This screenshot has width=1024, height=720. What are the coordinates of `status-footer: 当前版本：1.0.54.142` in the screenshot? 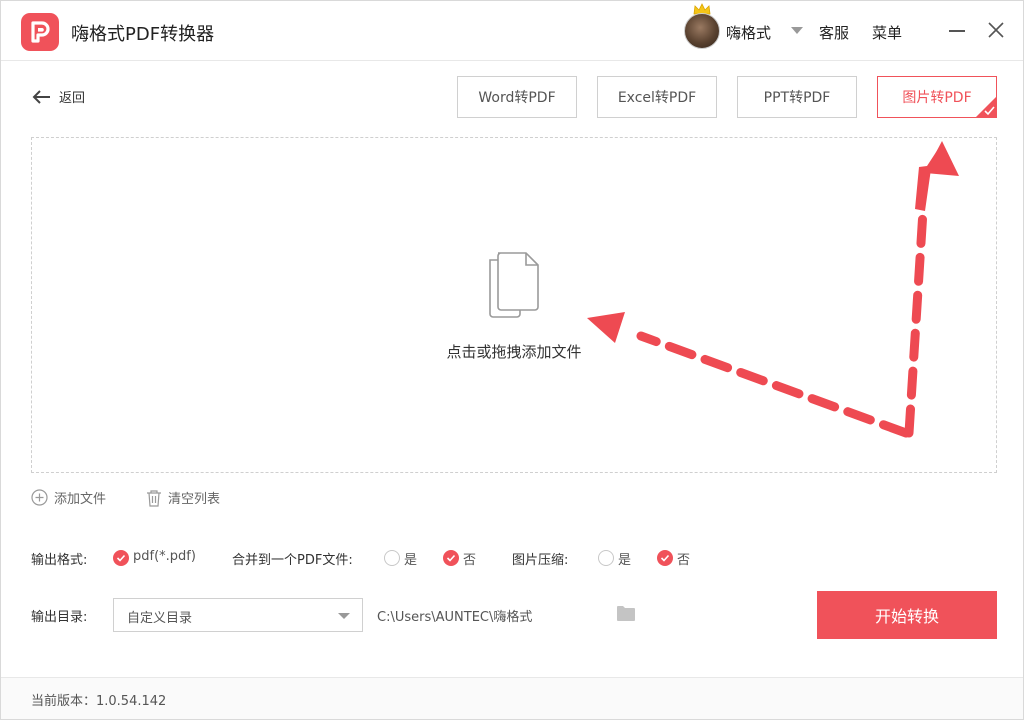 It's located at (512, 698).